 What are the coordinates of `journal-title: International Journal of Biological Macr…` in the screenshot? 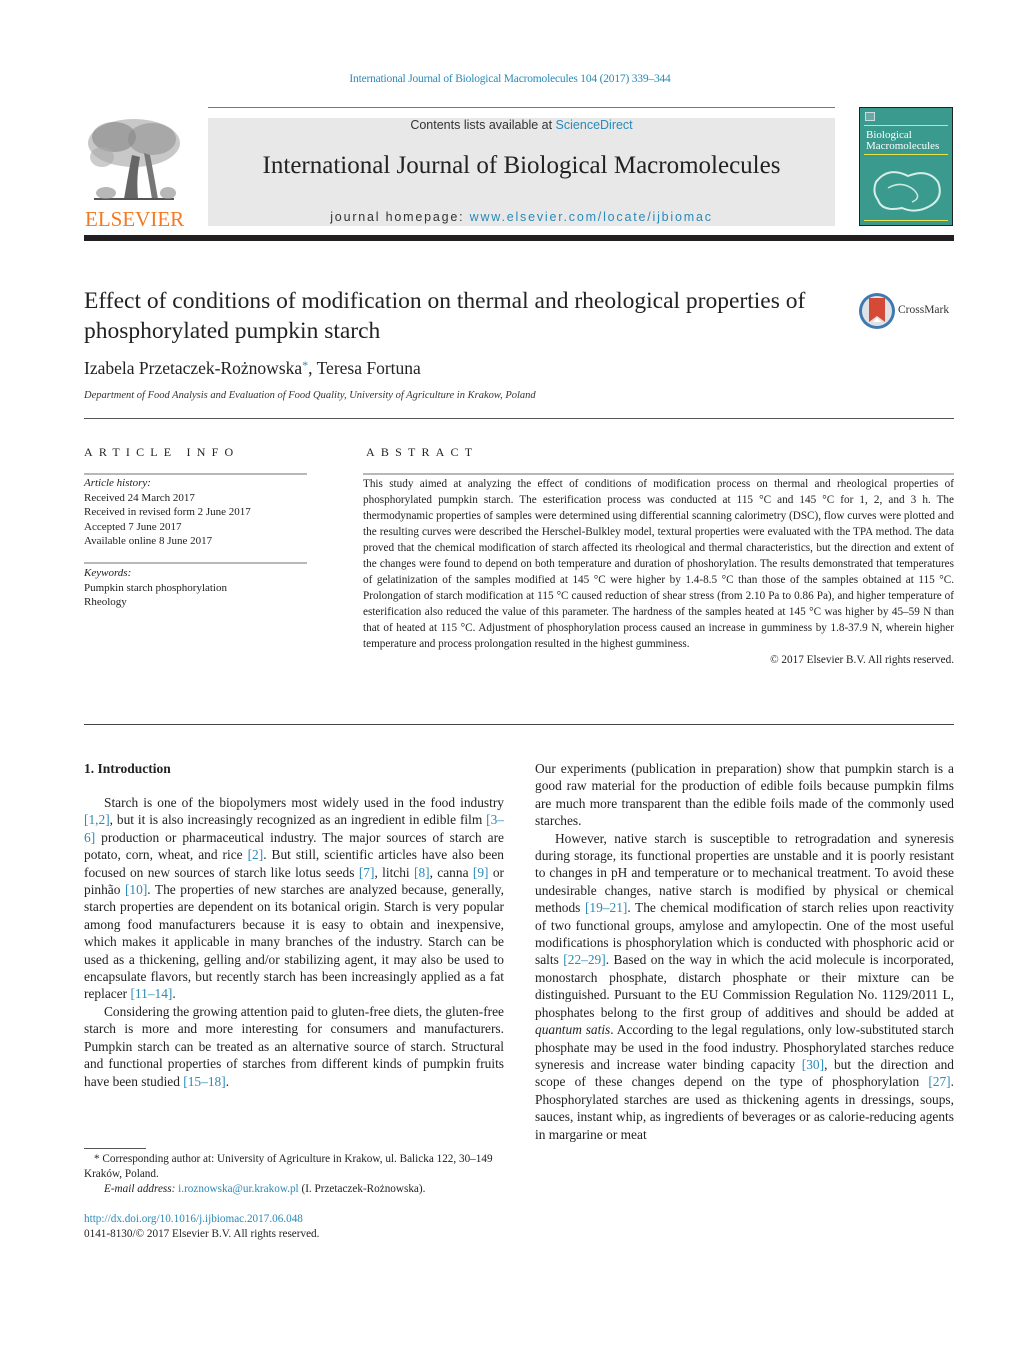 It's located at (521, 165).